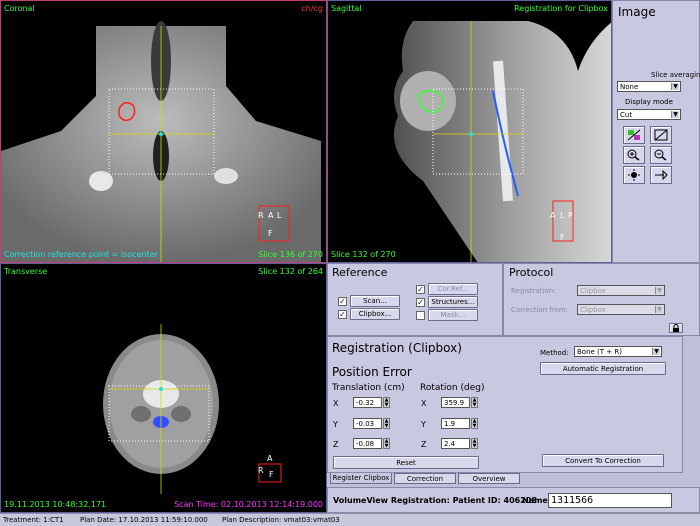 The image size is (700, 526). I want to click on zoom-out-icon, so click(660, 155).